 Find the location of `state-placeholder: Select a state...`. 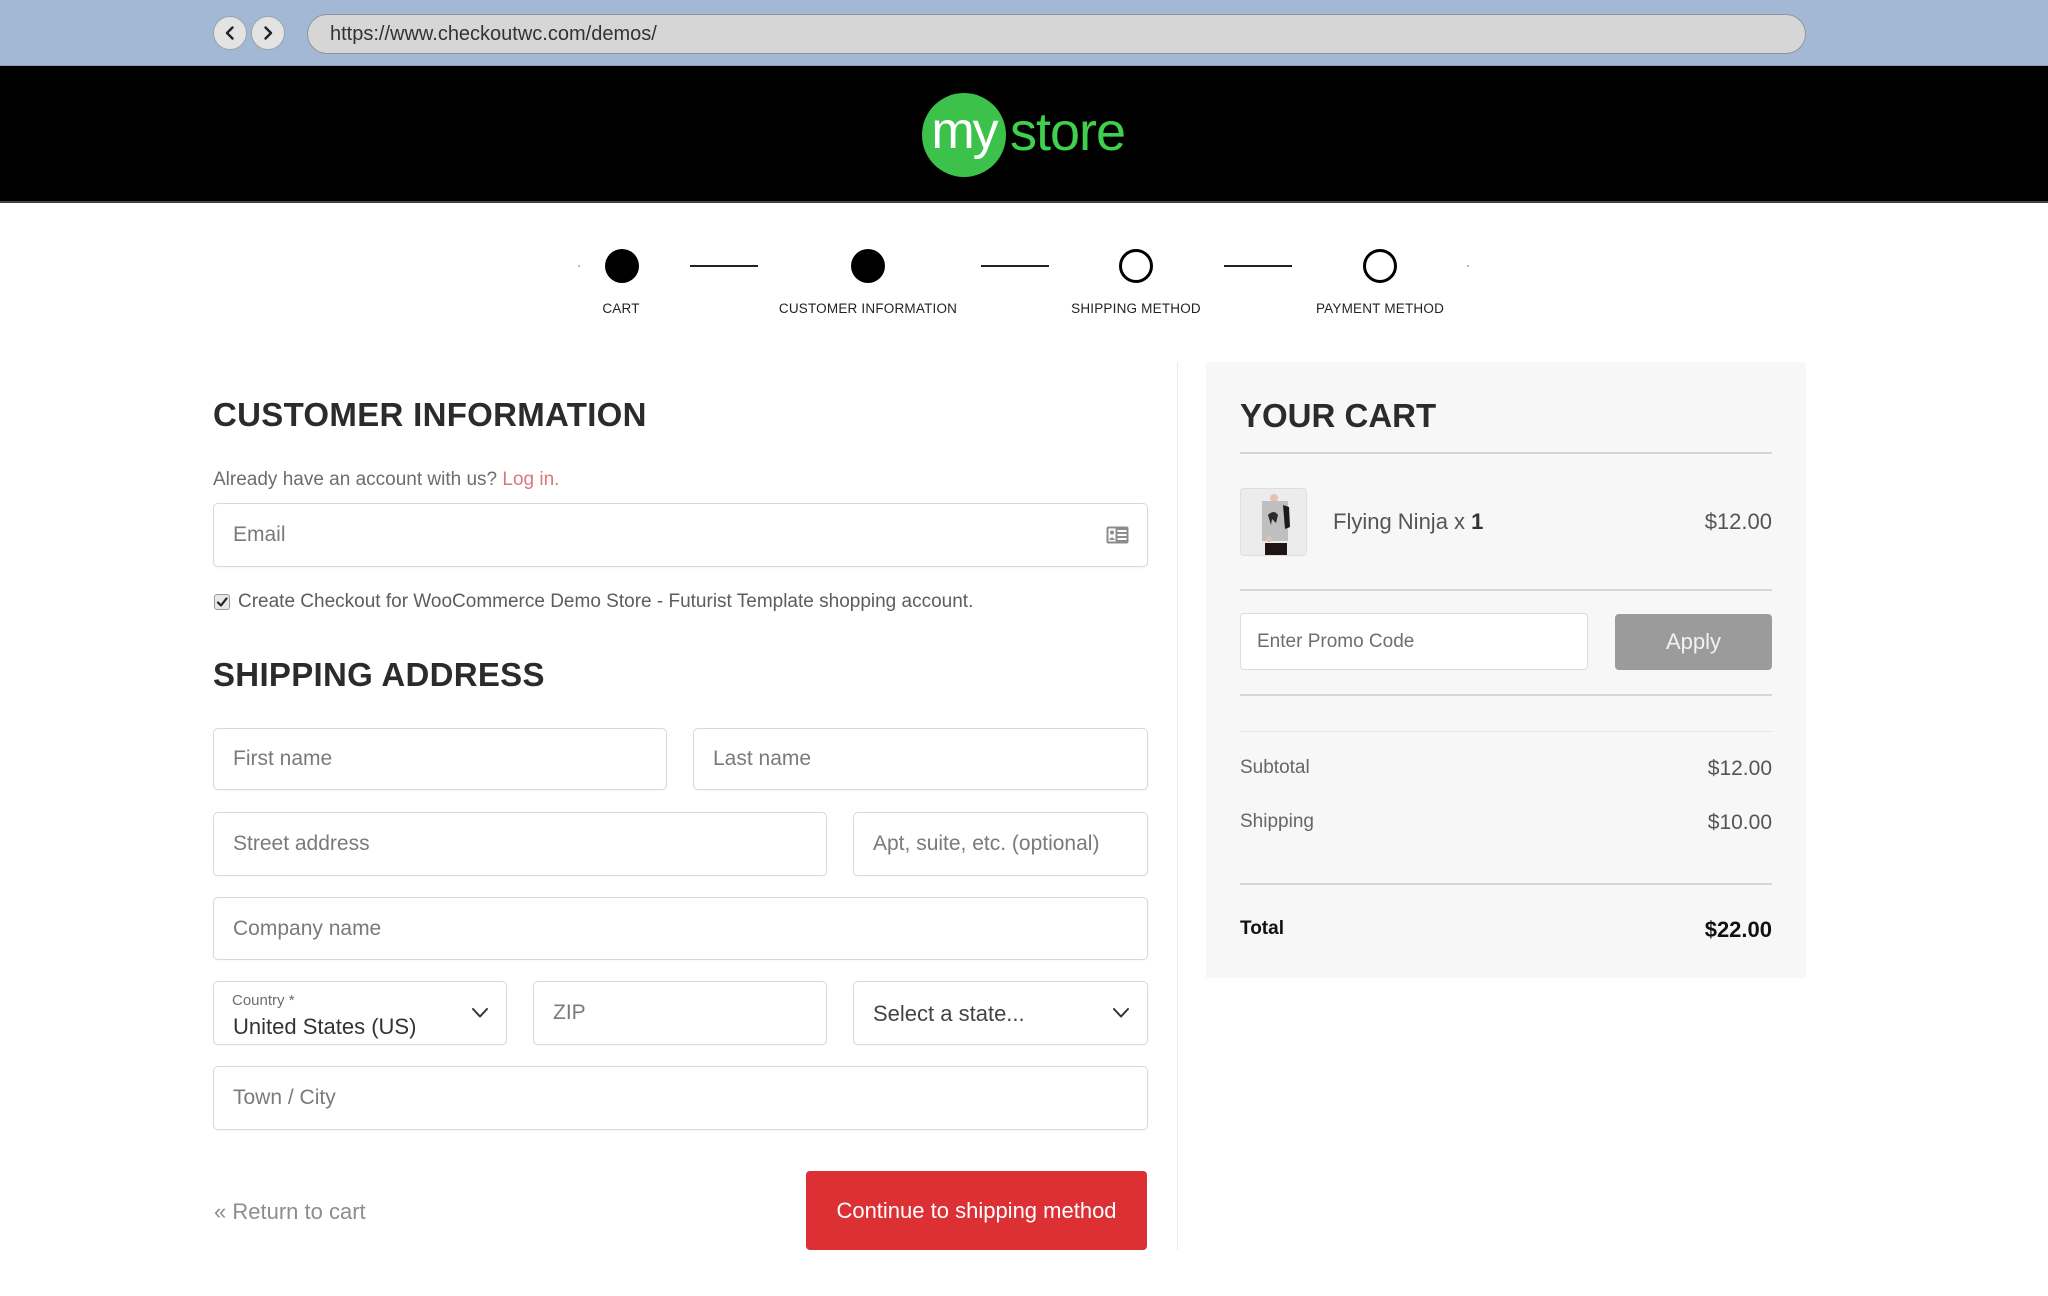

state-placeholder: Select a state... is located at coordinates (949, 1013).